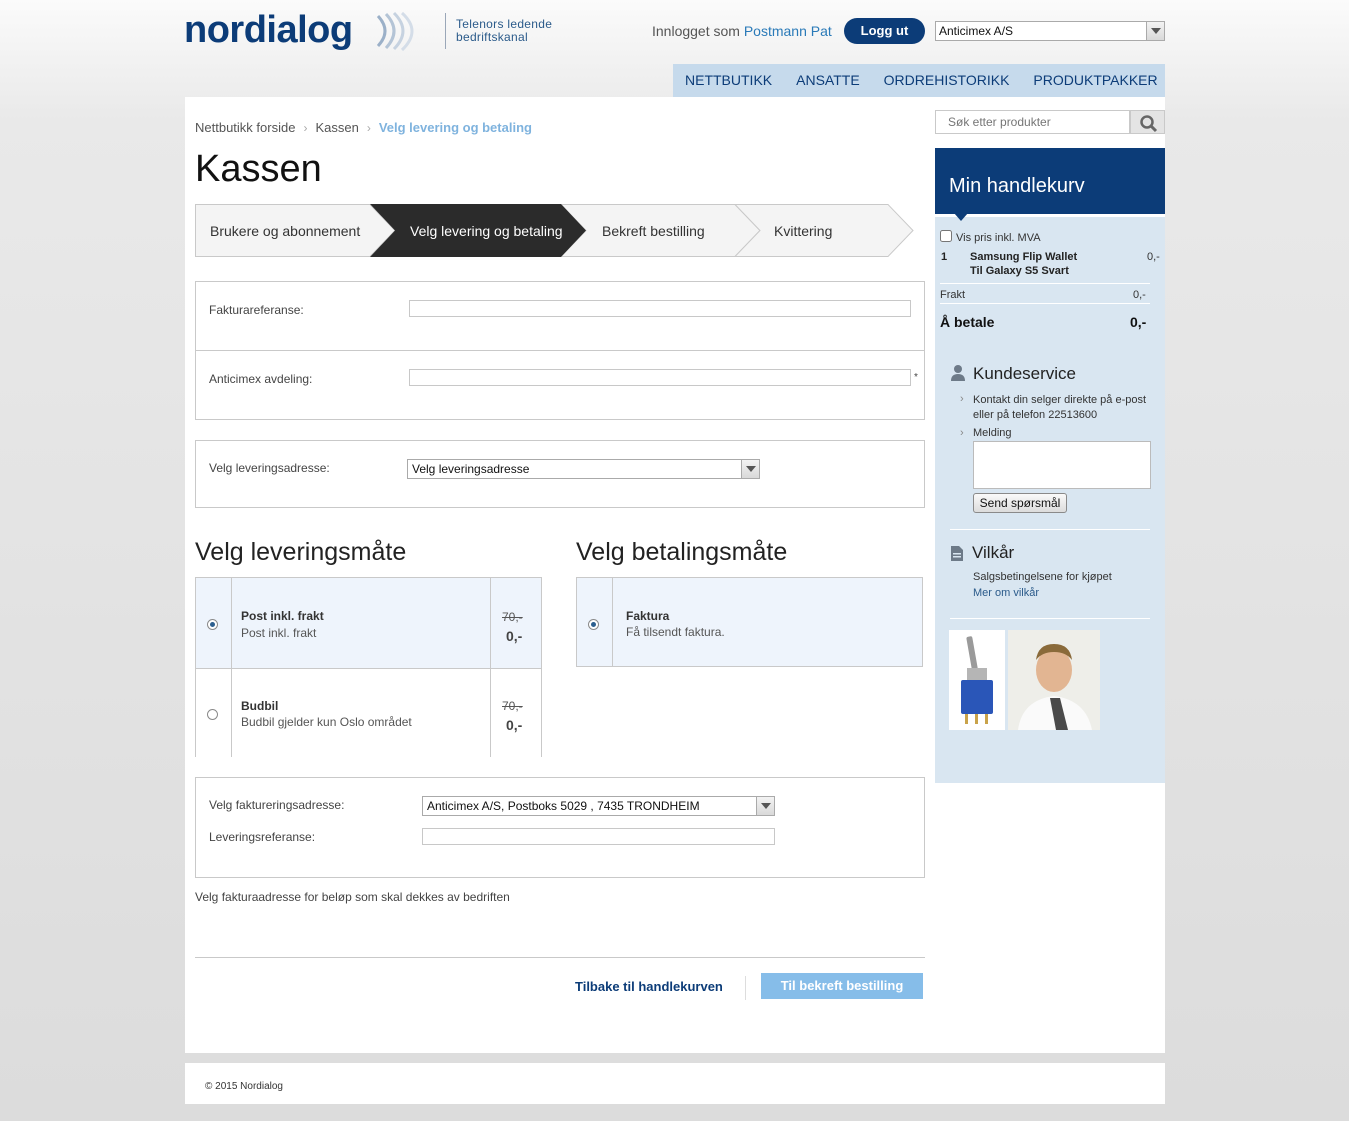  I want to click on terms-title: Vilkår, so click(993, 552).